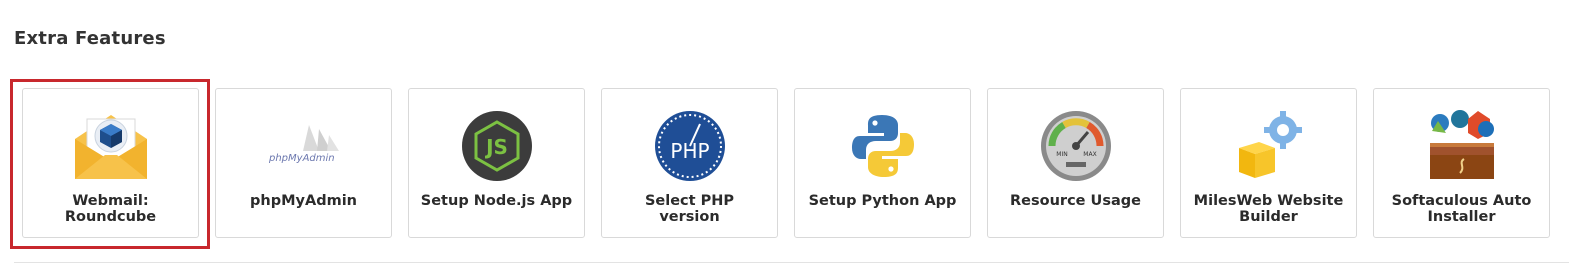  I want to click on svg-text: PHP, so click(689, 151).